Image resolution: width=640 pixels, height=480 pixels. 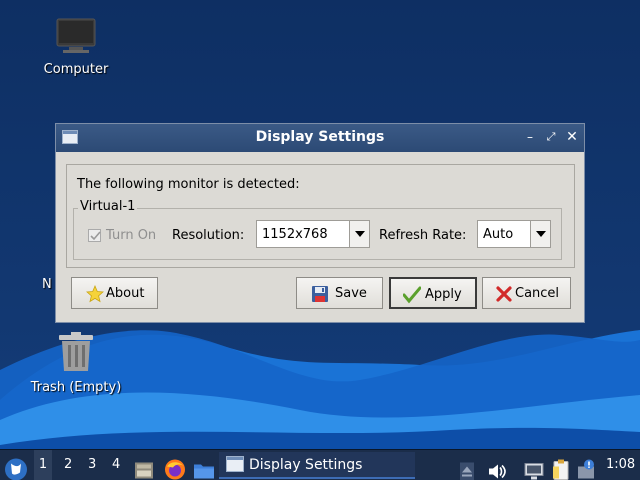 I want to click on refresh-rate-value: Auto, so click(x=498, y=234).